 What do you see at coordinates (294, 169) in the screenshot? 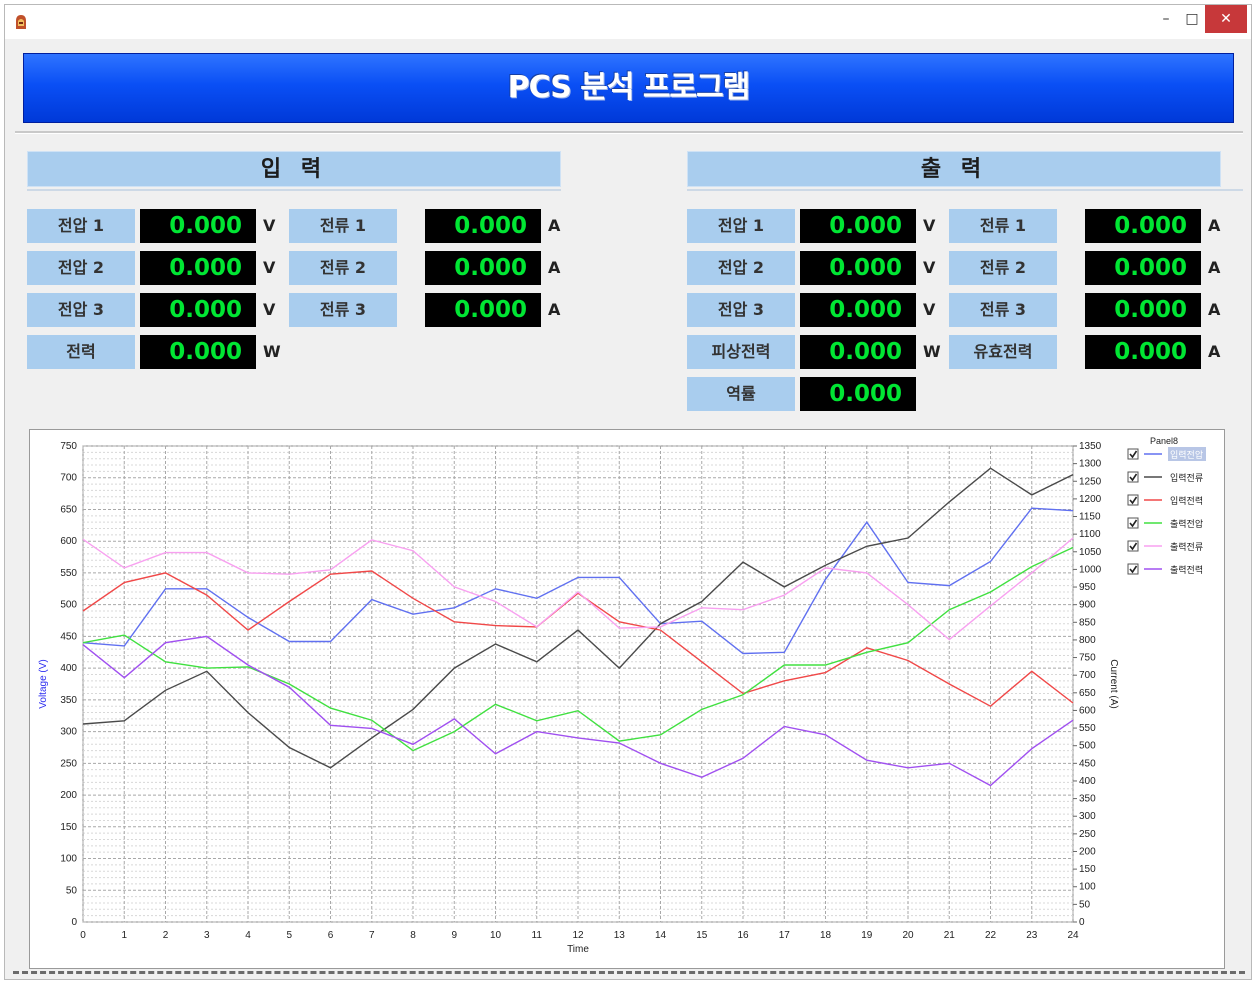
I see `input-section-title: 입 력` at bounding box center [294, 169].